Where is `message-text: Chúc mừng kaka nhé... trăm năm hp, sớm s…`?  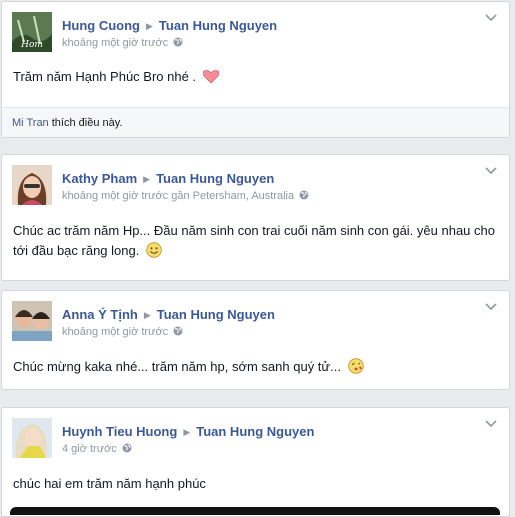 message-text: Chúc mừng kaka nhé... trăm năm hp, sớm s… is located at coordinates (177, 366).